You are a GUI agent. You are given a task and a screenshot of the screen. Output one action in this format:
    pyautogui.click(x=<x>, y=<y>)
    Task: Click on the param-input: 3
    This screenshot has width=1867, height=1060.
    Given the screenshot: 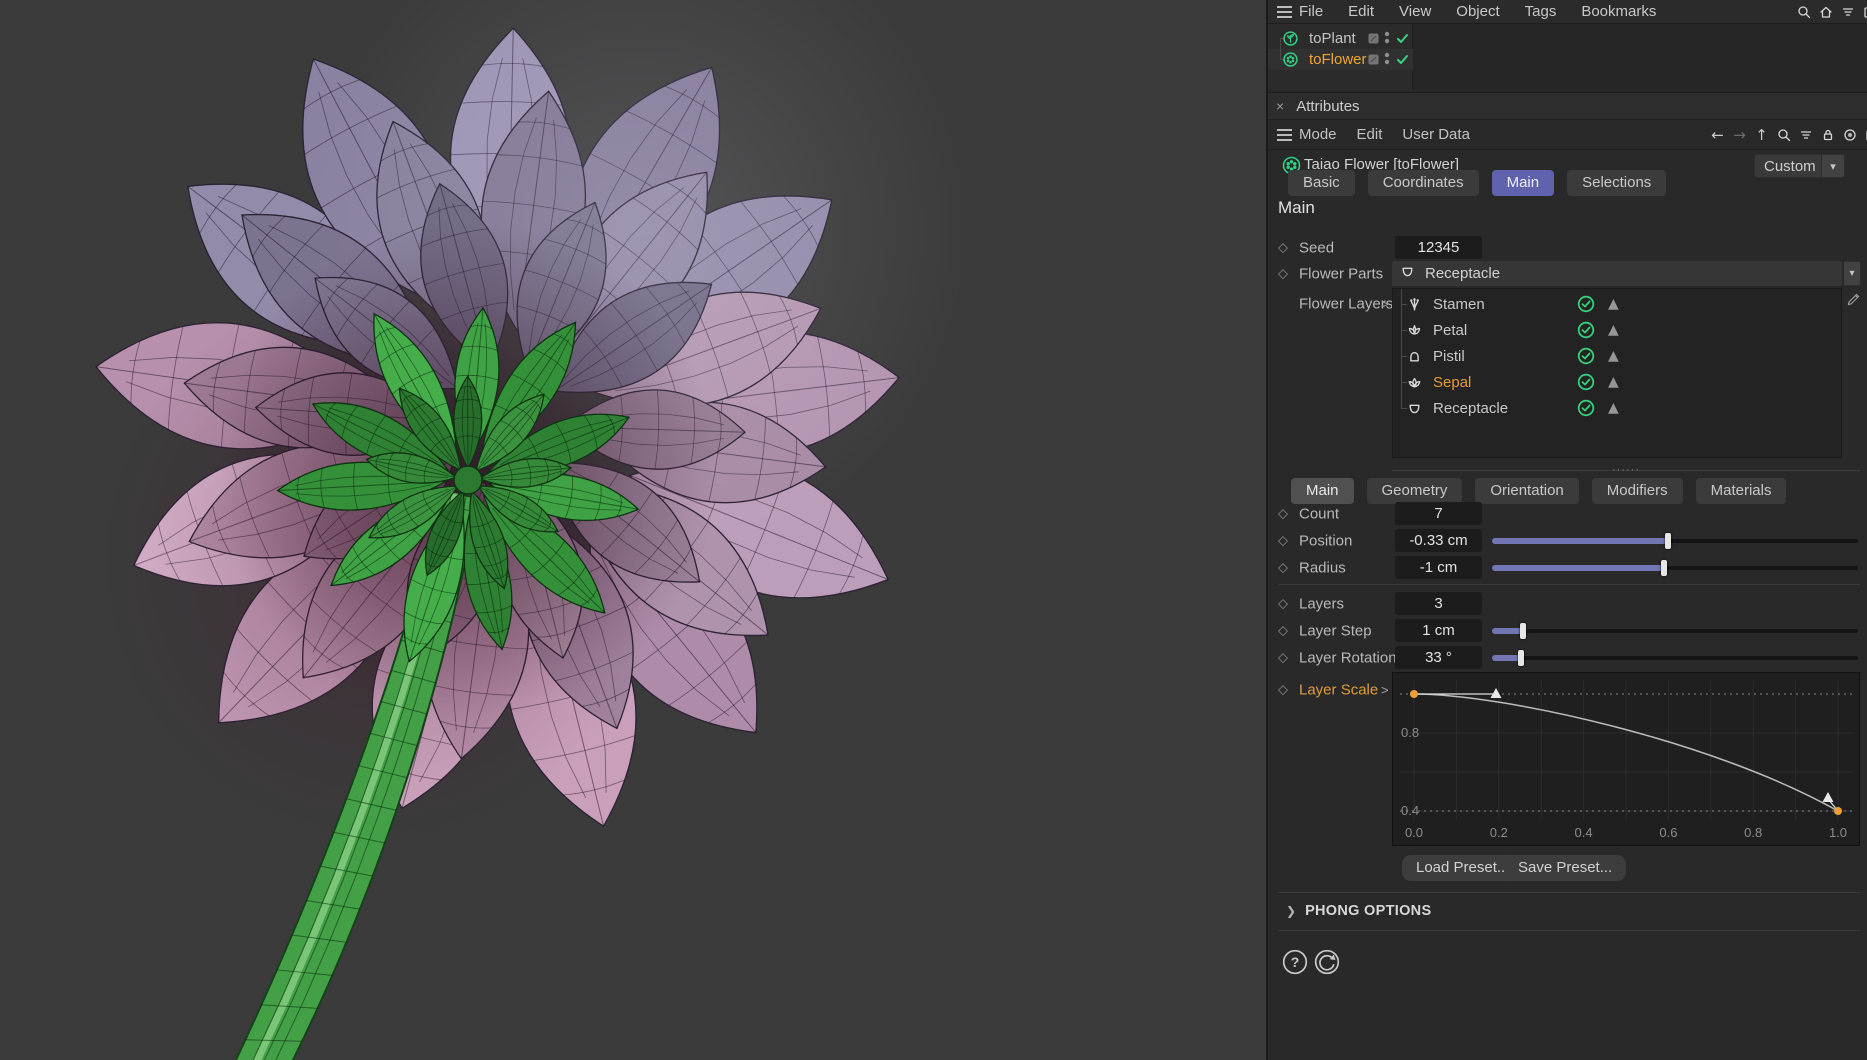 What is the action you would take?
    pyautogui.click(x=1438, y=603)
    